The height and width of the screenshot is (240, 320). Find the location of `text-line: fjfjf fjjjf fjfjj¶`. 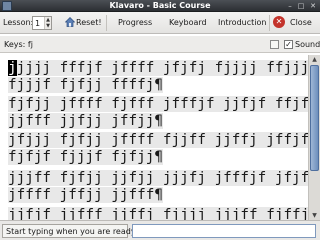

text-line: fjfjf fjjjf fjfjj¶ is located at coordinates (85, 157).